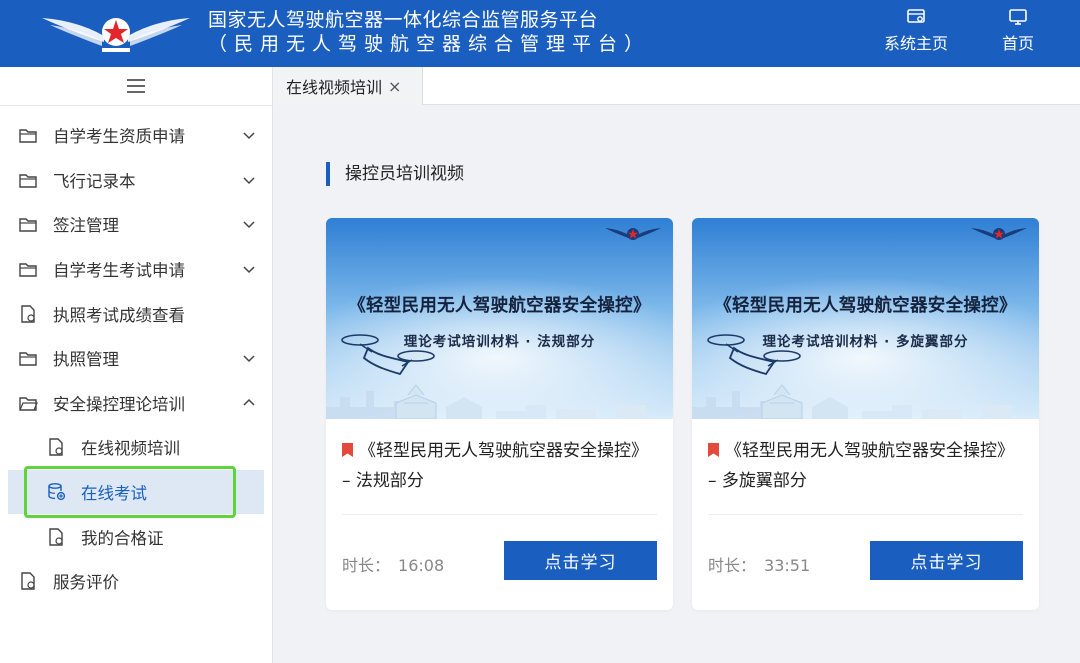 This screenshot has height=663, width=1080. Describe the element at coordinates (1018, 31) in the screenshot. I see `home-button: 首页` at that location.